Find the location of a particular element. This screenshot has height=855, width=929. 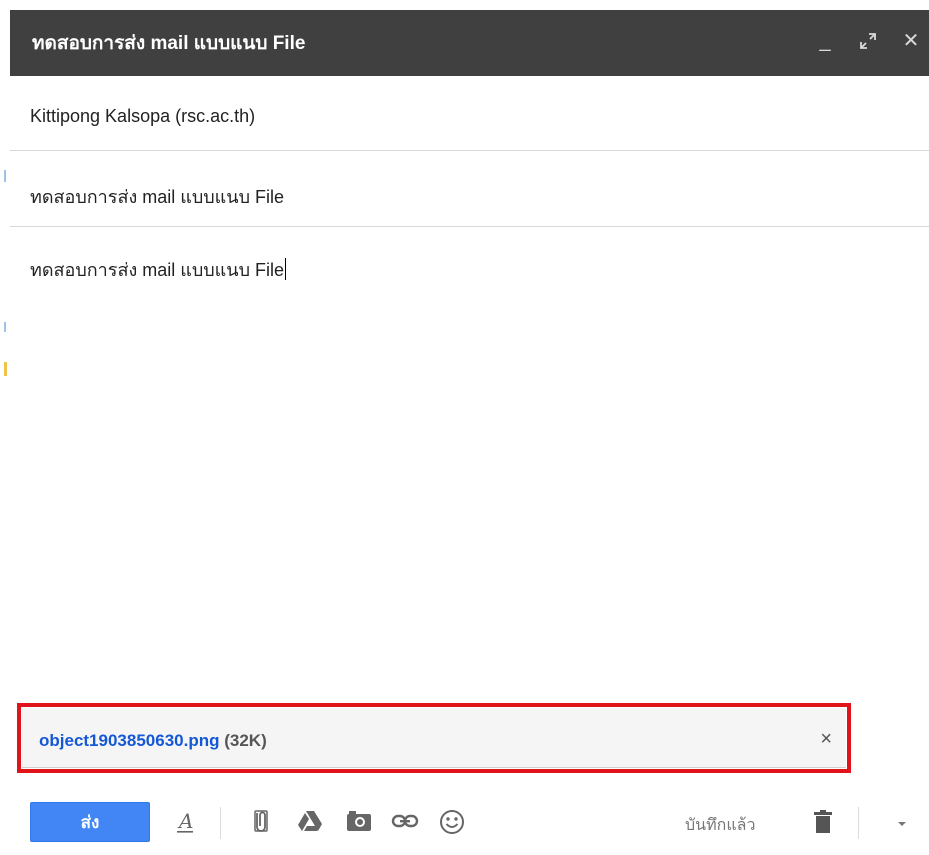

discard-draft-icon is located at coordinates (823, 821).